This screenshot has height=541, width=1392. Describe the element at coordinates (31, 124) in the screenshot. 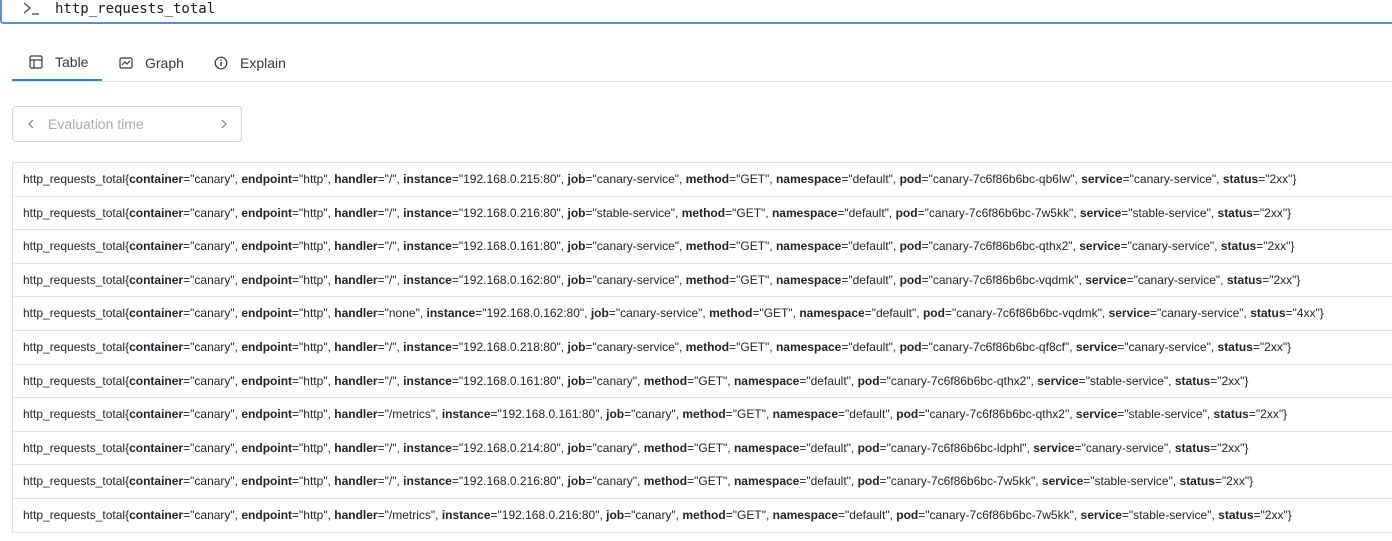

I see `chevron-left-icon` at that location.